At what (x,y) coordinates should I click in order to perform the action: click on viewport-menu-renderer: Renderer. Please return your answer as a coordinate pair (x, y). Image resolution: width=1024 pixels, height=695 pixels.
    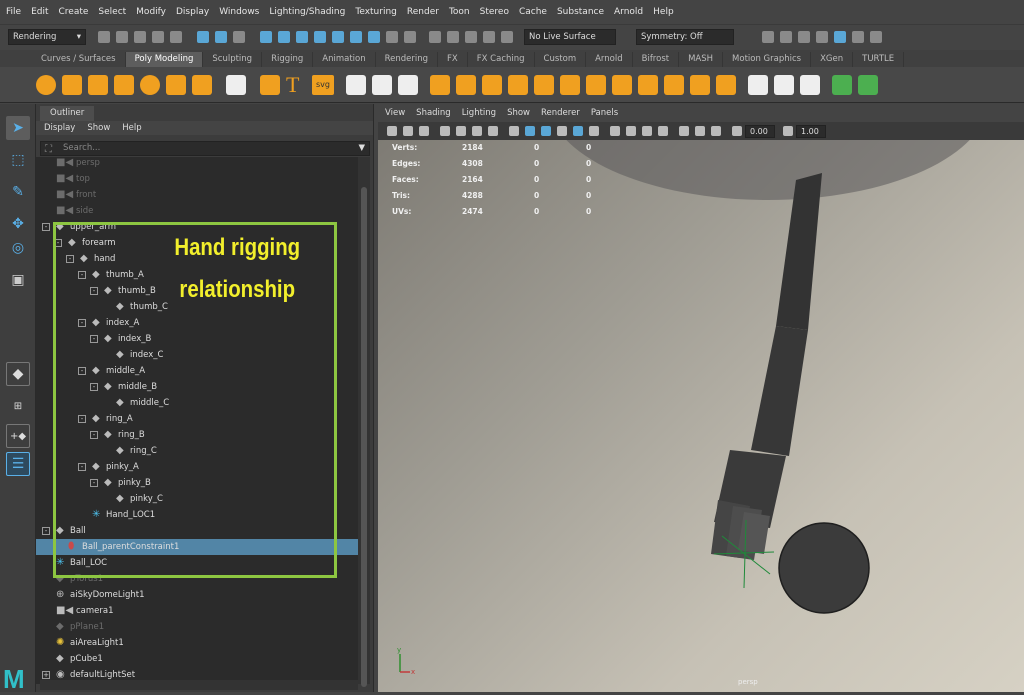
    Looking at the image, I should click on (560, 113).